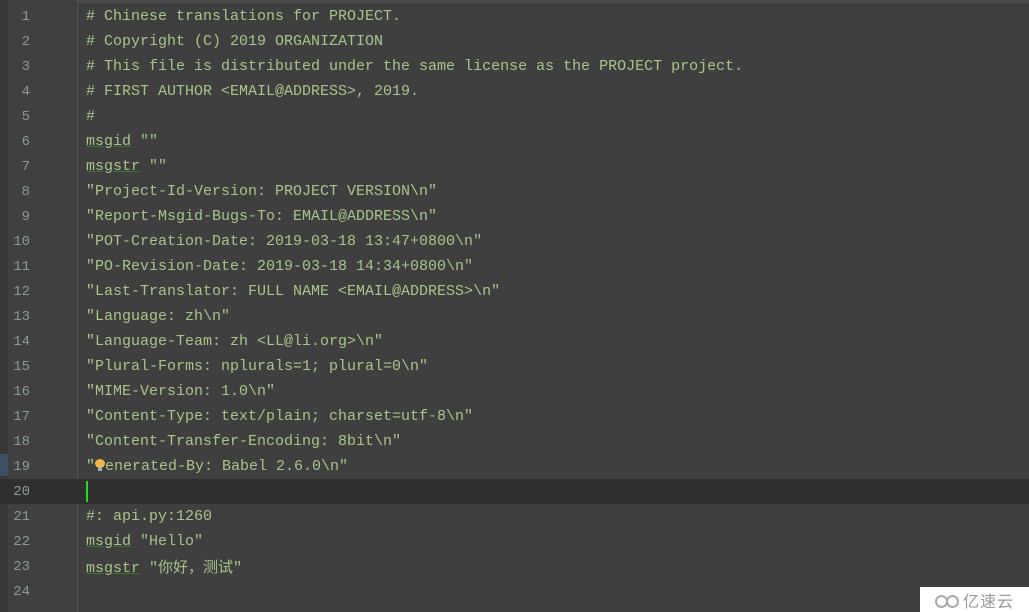  Describe the element at coordinates (19, 492) in the screenshot. I see `line-number: 20` at that location.